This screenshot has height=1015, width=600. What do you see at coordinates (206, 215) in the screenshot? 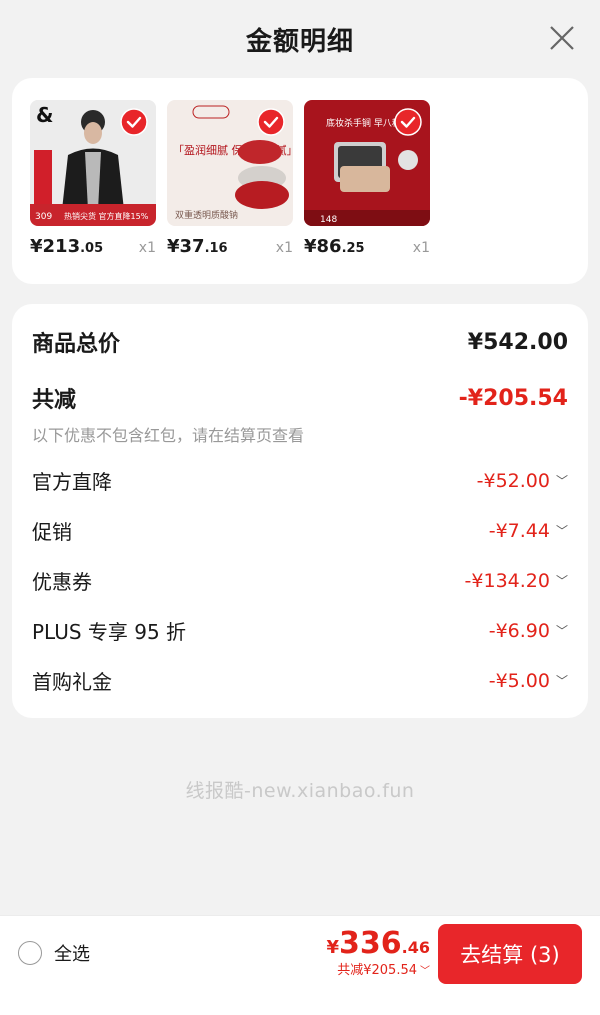
I see `product-image-subcaption: 双重透明质酸钠` at bounding box center [206, 215].